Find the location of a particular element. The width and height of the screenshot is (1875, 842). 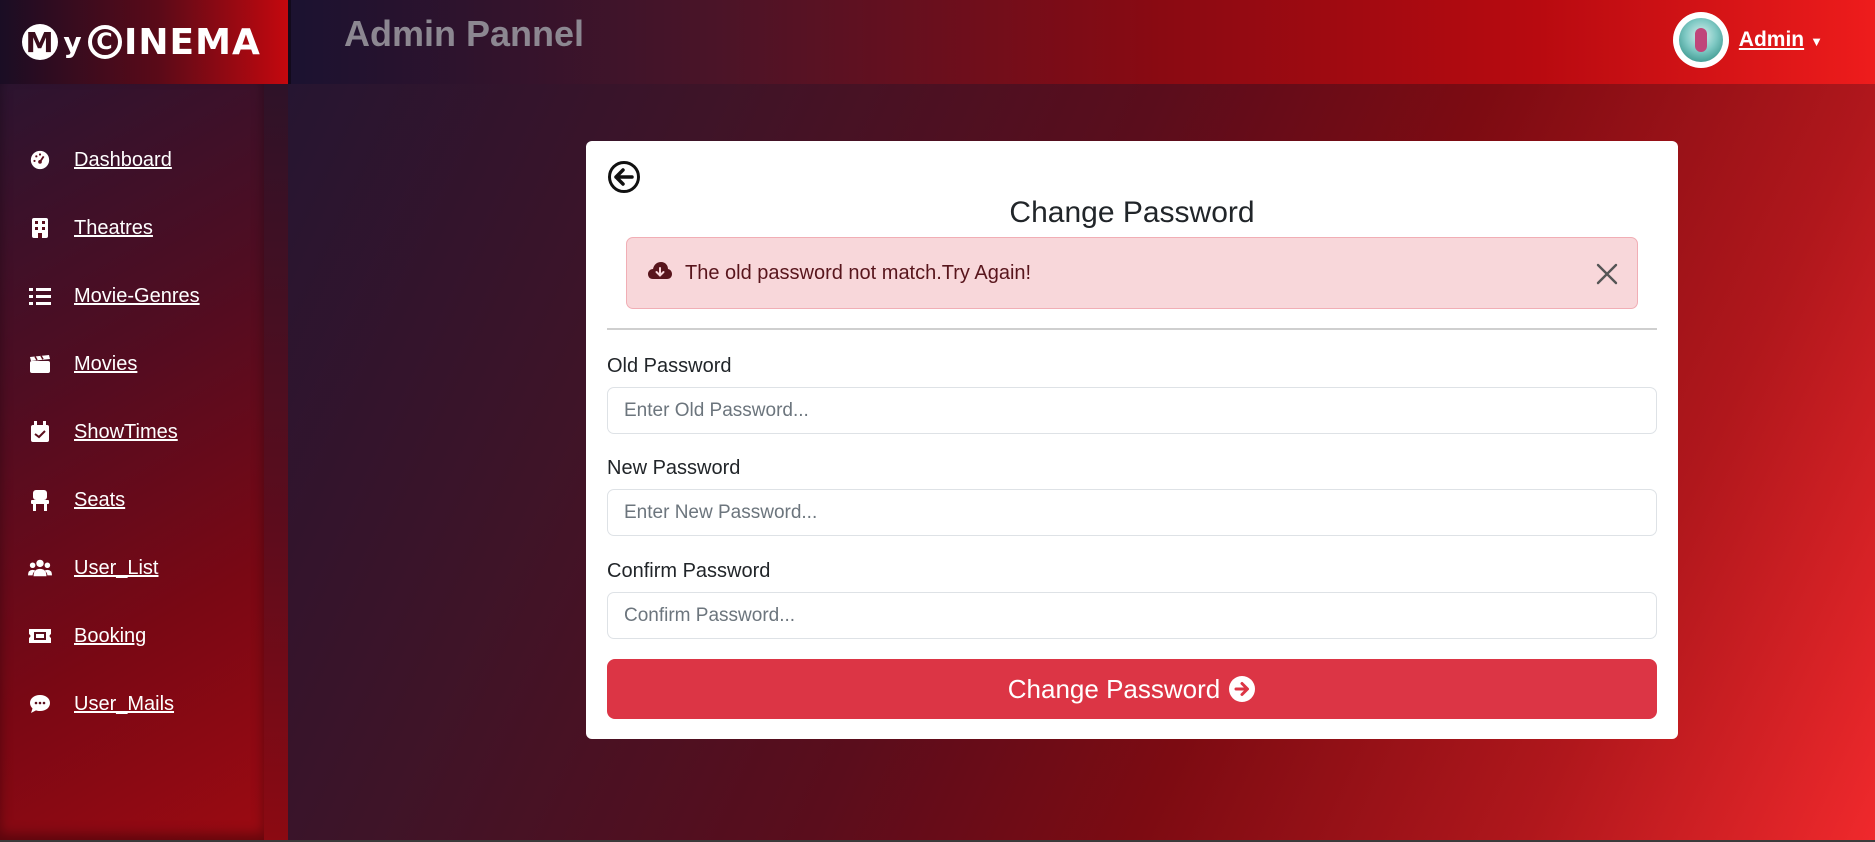

new-password-input is located at coordinates (1132, 512).